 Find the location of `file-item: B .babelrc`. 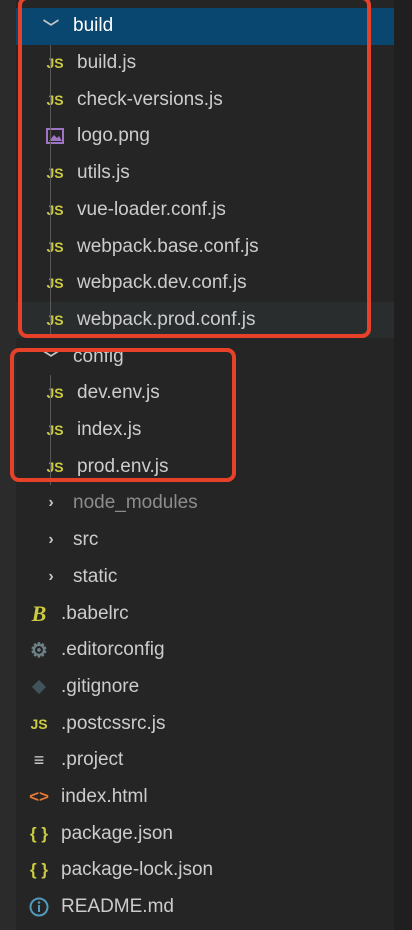

file-item: B .babelrc is located at coordinates (205, 613).